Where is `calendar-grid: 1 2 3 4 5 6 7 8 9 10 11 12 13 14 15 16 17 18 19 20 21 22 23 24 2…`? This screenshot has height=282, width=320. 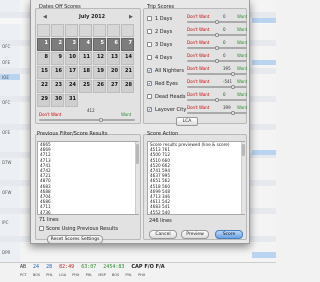
calendar-grid: 1 2 3 4 5 6 7 8 9 10 11 12 13 14 15 16 17 18 19 20 21 22 23 24 2… is located at coordinates (87, 65).